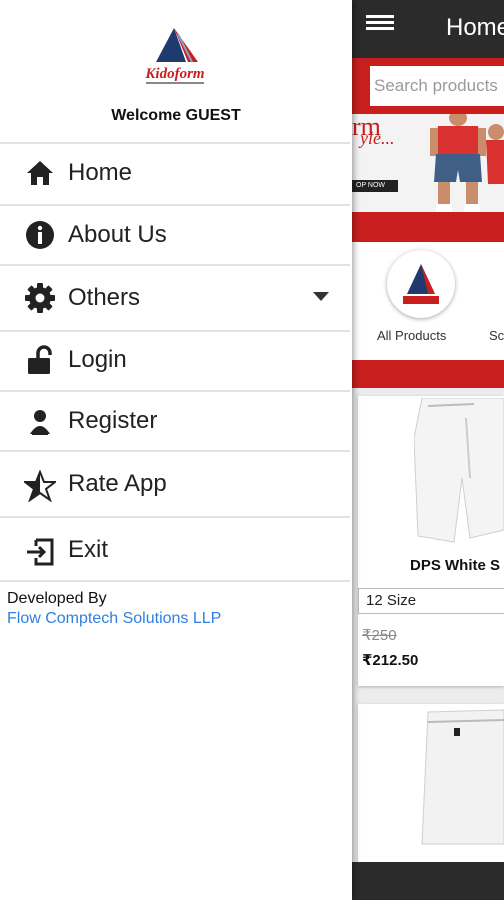  I want to click on category-label: Sc, so click(496, 335).